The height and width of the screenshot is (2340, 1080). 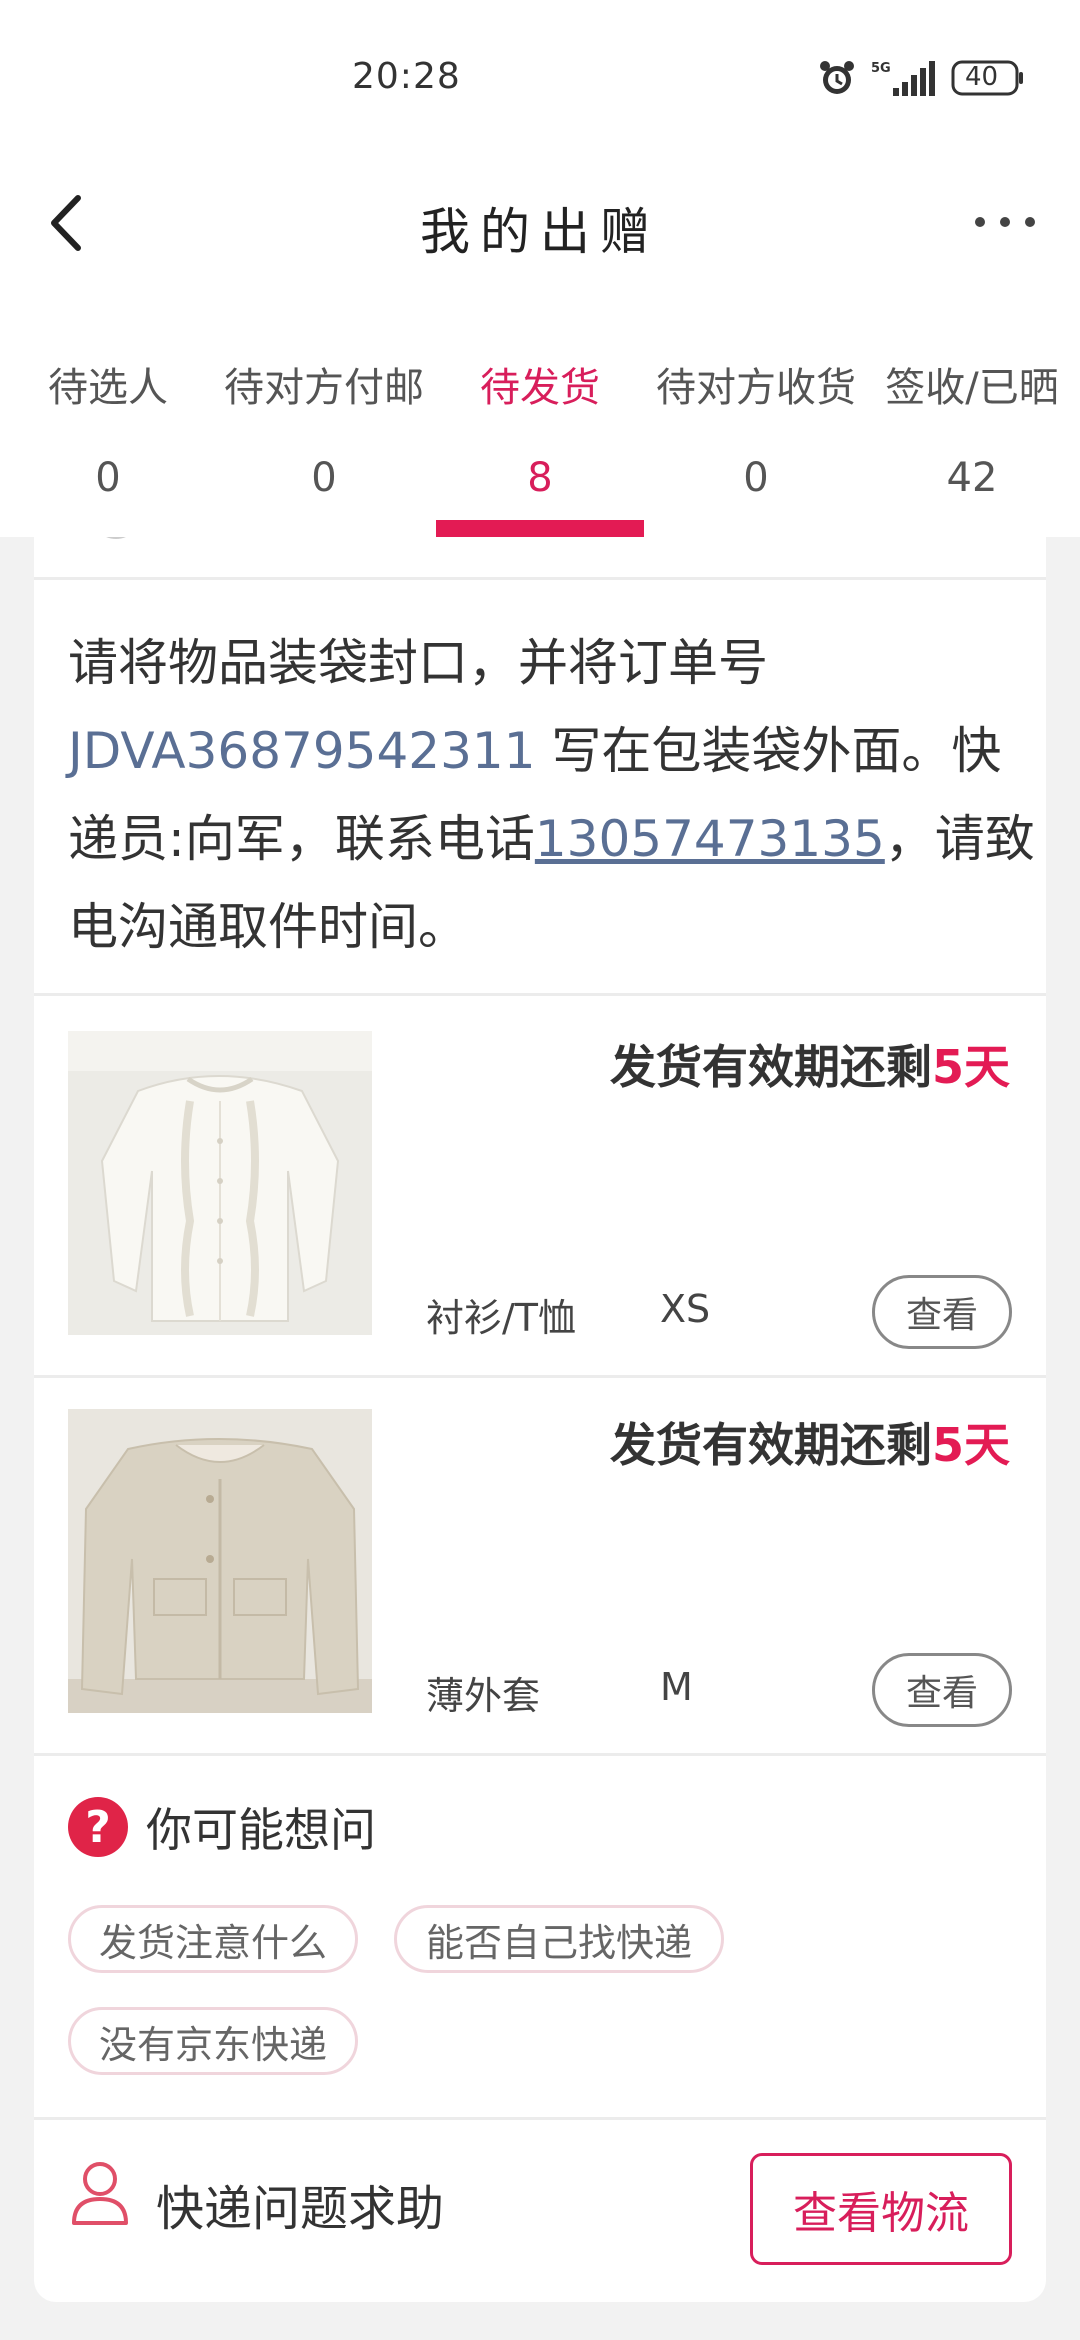 I want to click on courier-phone-link: 13057473135, so click(x=710, y=839).